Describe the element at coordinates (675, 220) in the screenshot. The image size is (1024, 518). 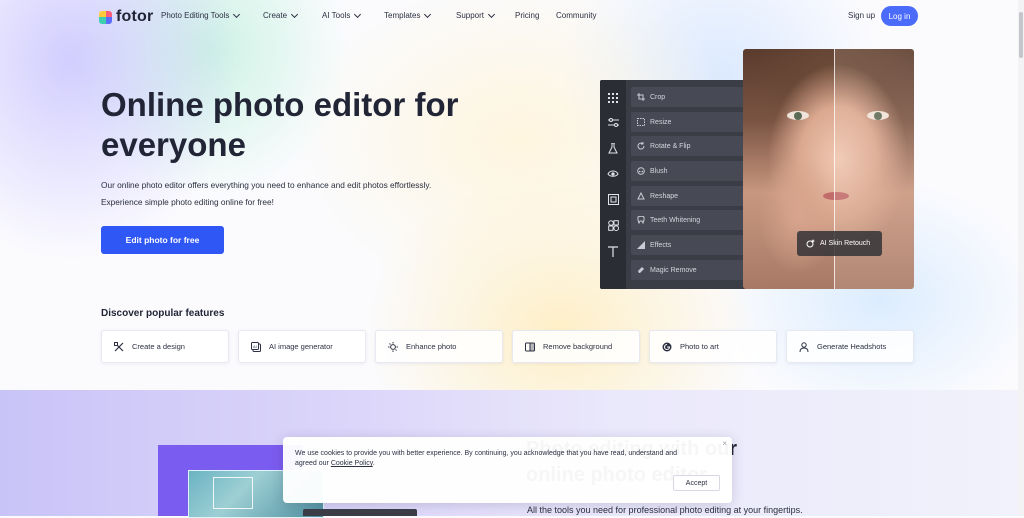
I see `menu-label: Teeth Whitening` at that location.